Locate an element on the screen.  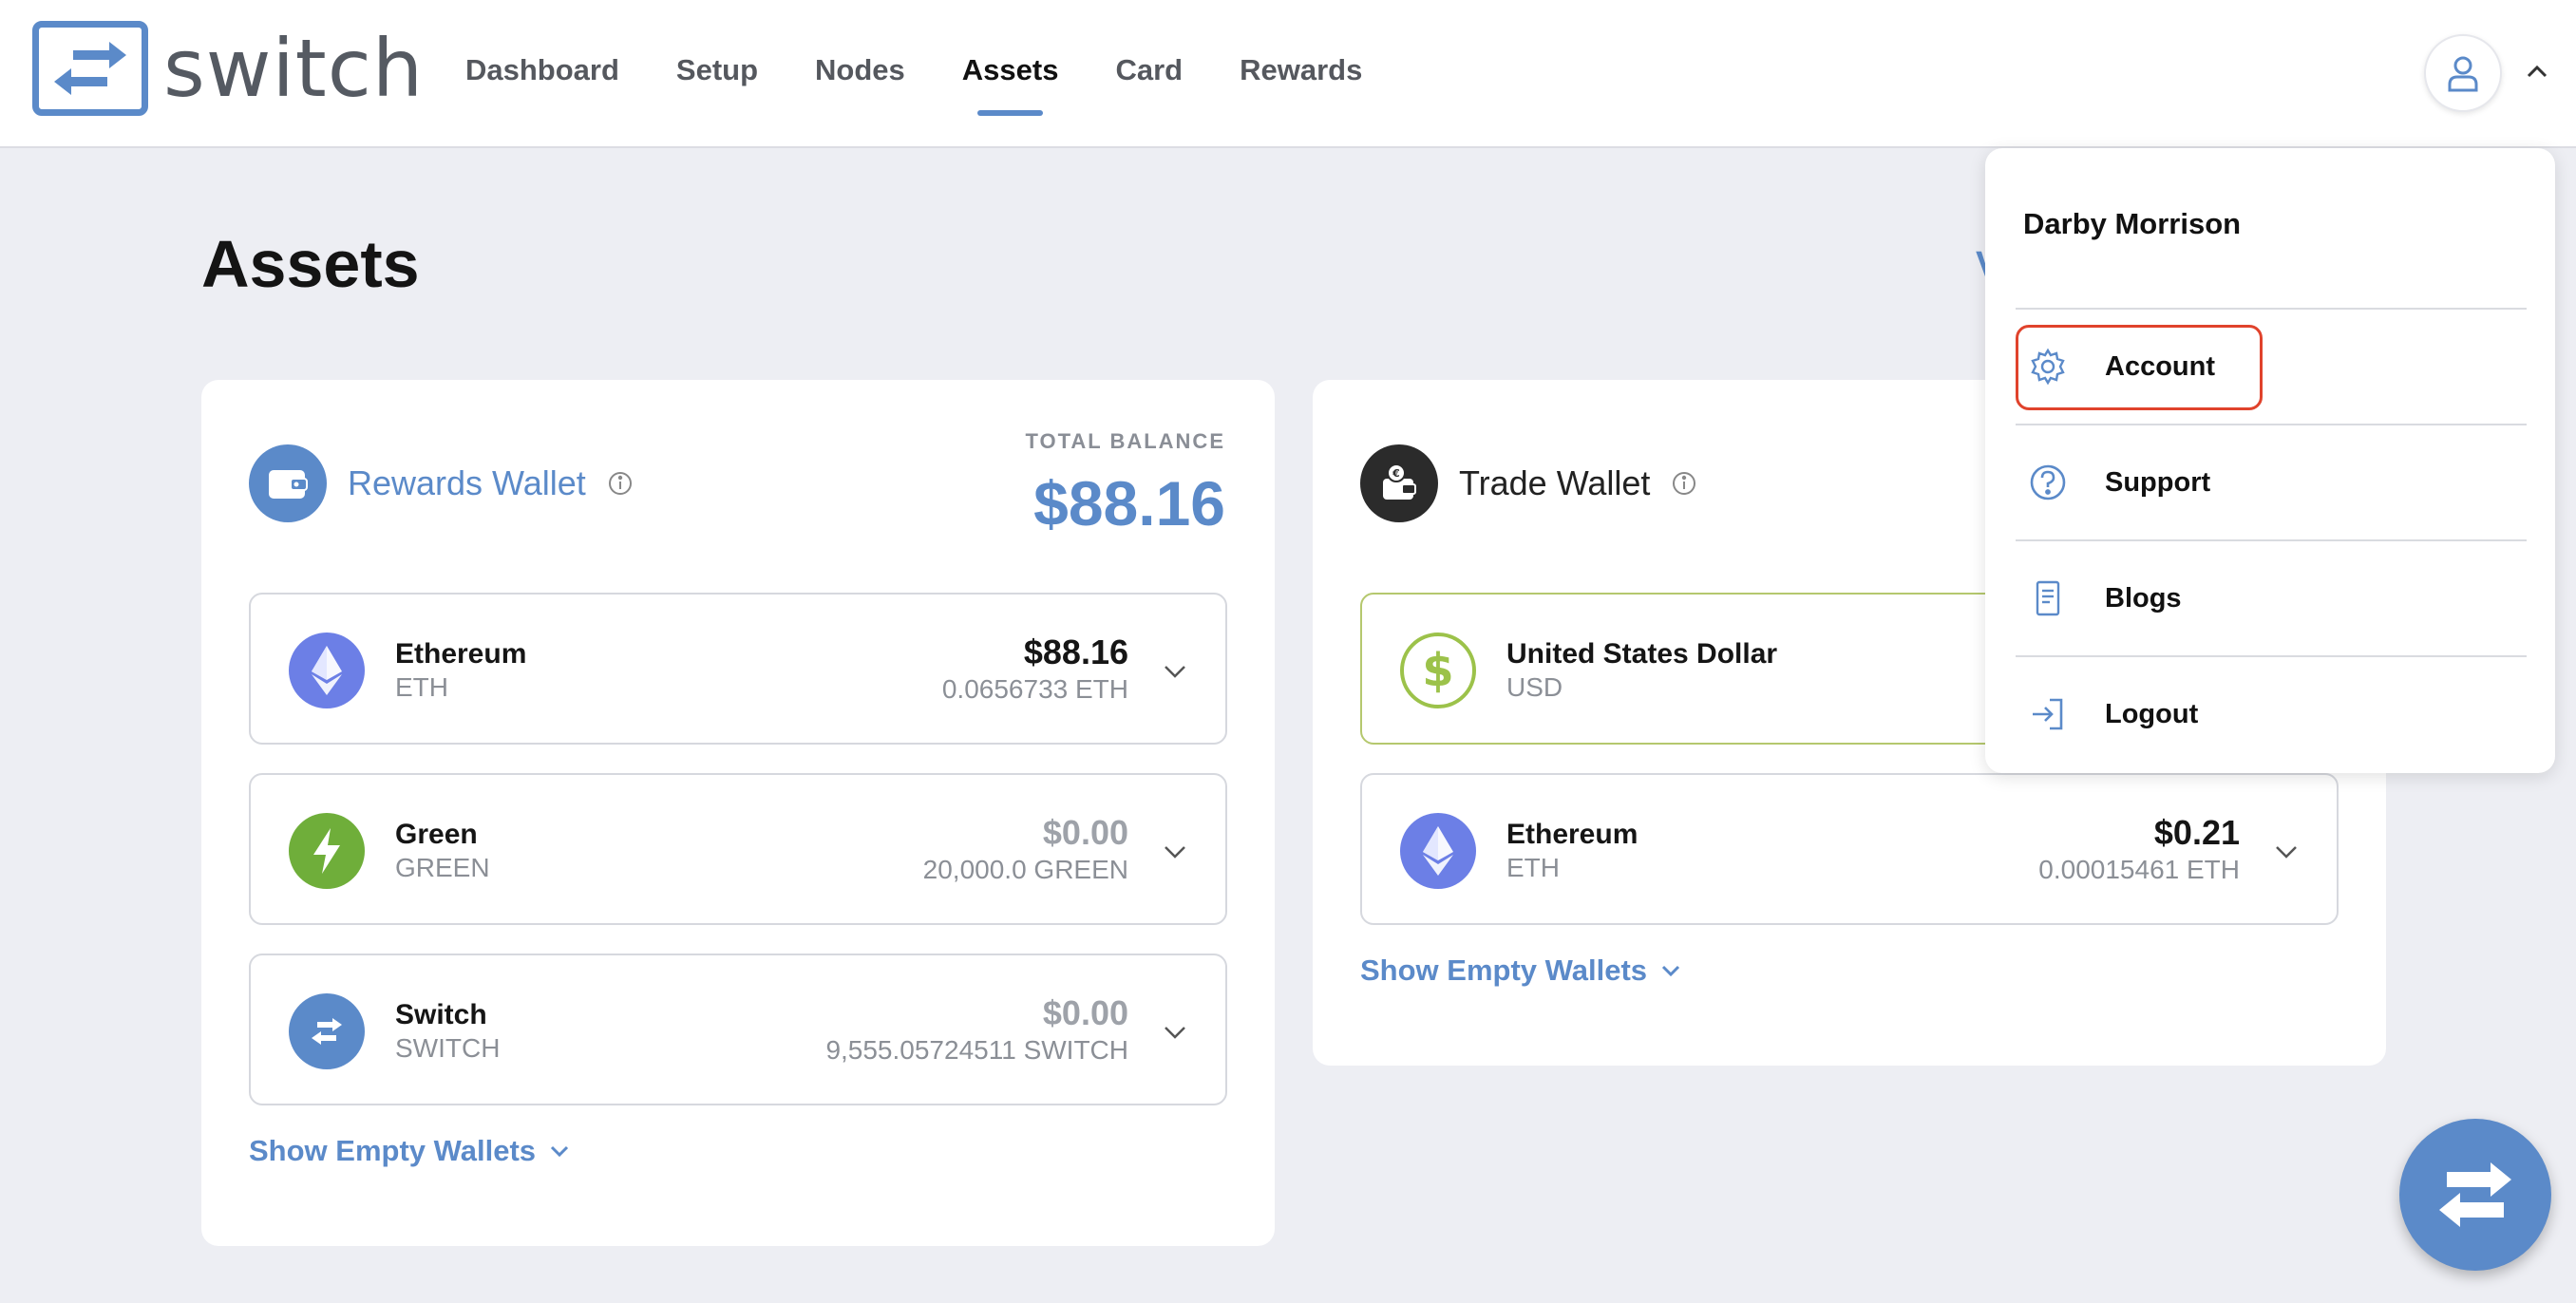
menu-item-account: Account is located at coordinates (2271, 367).